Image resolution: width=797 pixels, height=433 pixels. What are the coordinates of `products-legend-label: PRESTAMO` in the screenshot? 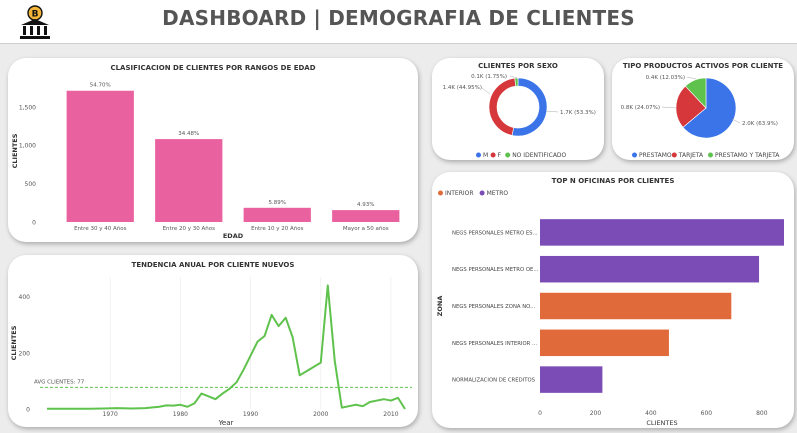 It's located at (655, 155).